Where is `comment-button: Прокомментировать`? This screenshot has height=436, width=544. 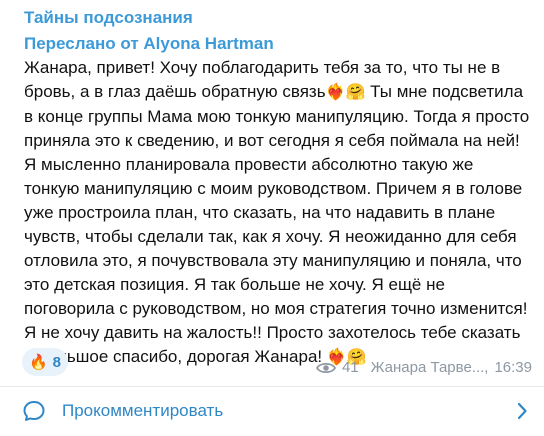 comment-button: Прокомментировать is located at coordinates (272, 411).